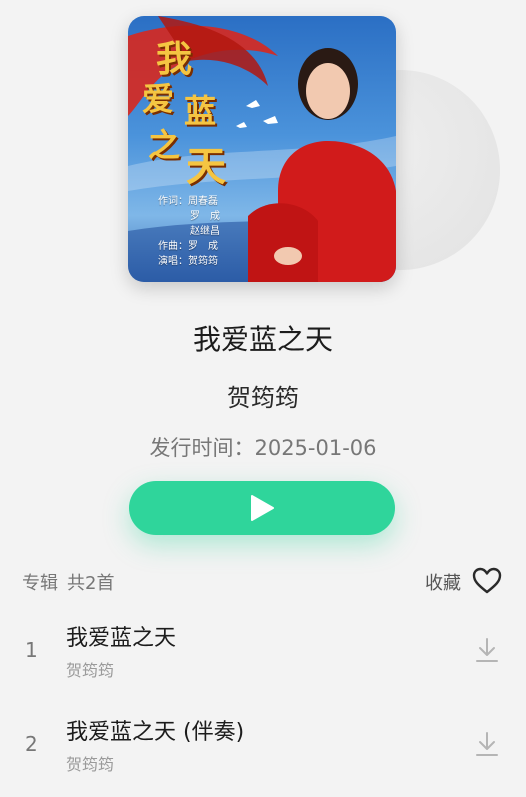 The height and width of the screenshot is (797, 526). What do you see at coordinates (40, 583) in the screenshot?
I see `album-label: 专辑` at bounding box center [40, 583].